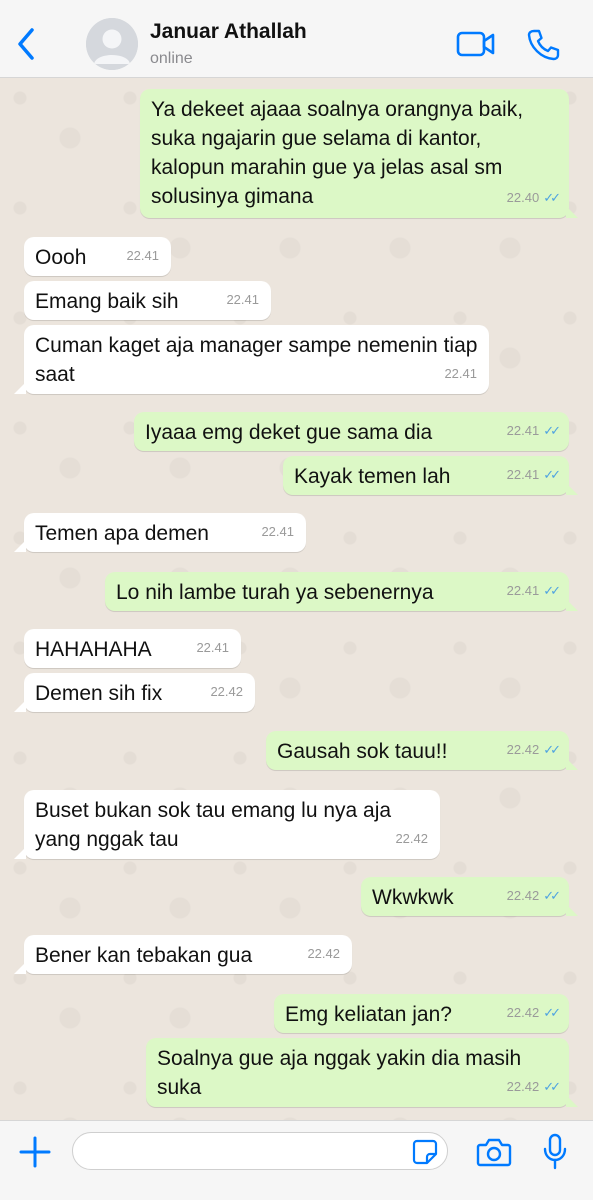 The image size is (593, 1200). I want to click on message-bubble: HAHAHAHA 22.41, so click(132, 648).